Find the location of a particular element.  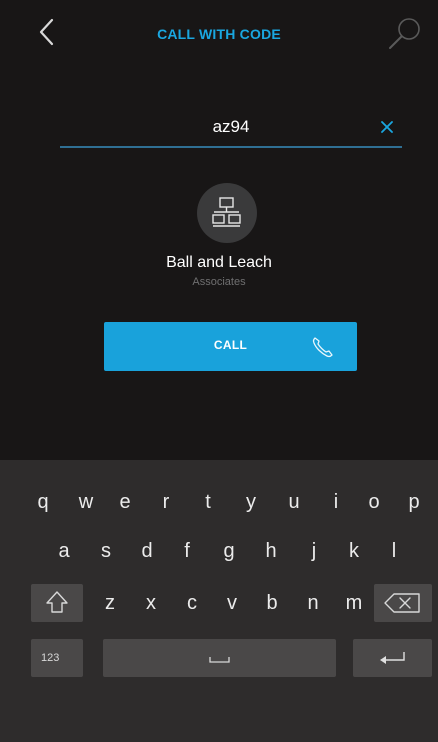

header-bar: CALL WITH CODE is located at coordinates (219, 35).